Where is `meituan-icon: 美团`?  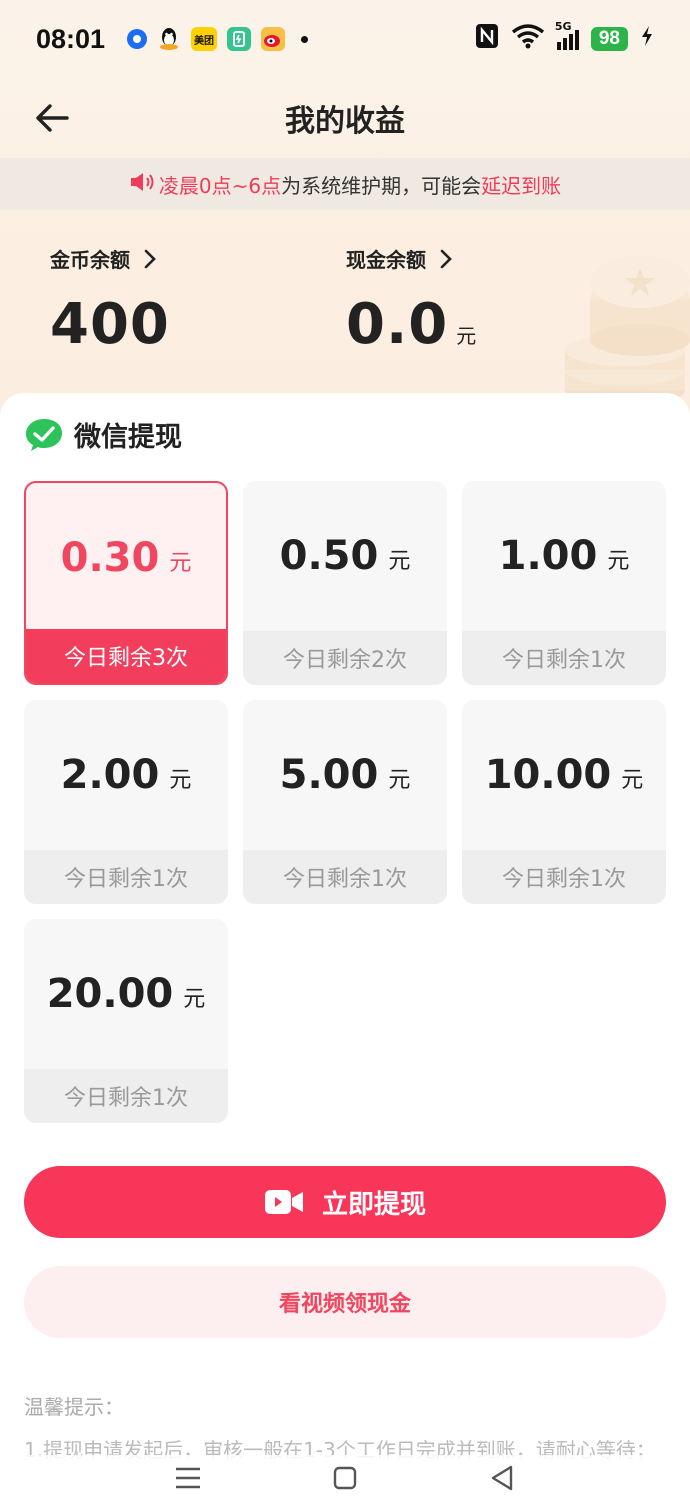
meituan-icon: 美团 is located at coordinates (204, 39).